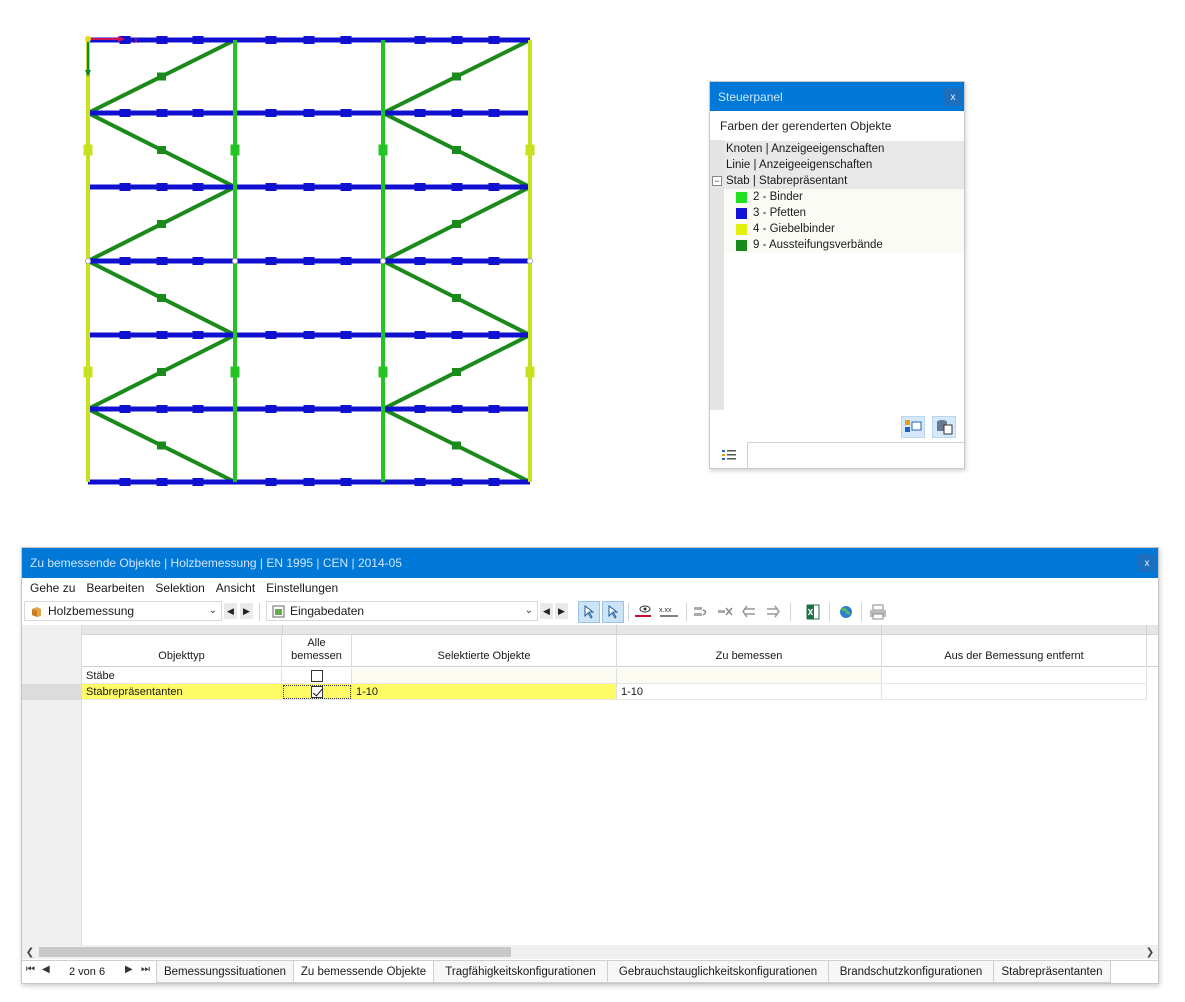  What do you see at coordinates (225, 972) in the screenshot?
I see `tab-bemessungssituationen: Bemessungssituationen` at bounding box center [225, 972].